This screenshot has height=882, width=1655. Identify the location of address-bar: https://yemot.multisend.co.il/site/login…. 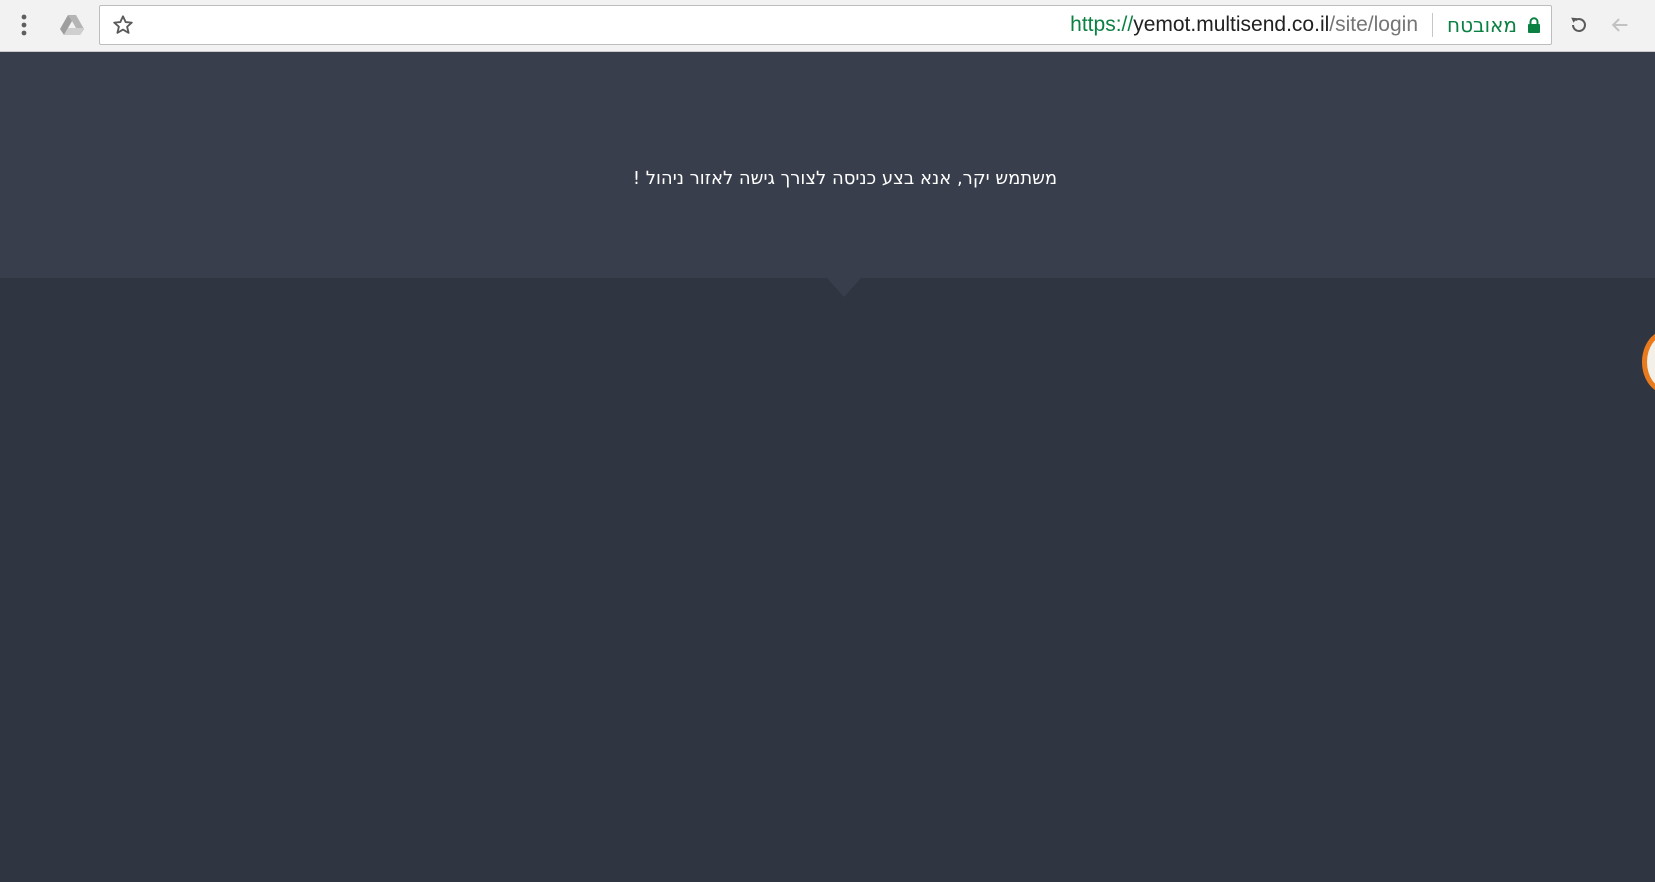
(825, 25).